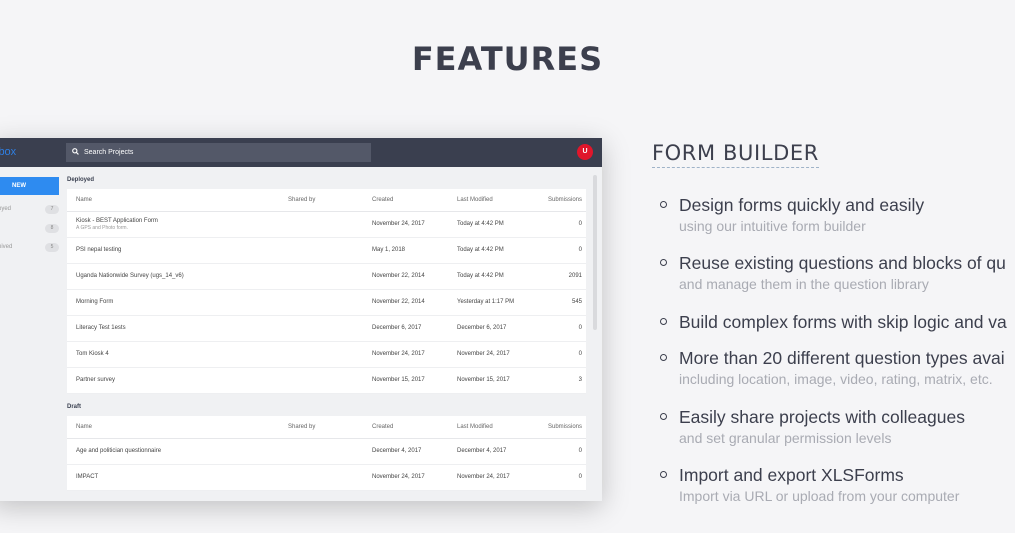 The height and width of the screenshot is (533, 1015). What do you see at coordinates (804, 284) in the screenshot?
I see `feature-description: and manage them in the question library` at bounding box center [804, 284].